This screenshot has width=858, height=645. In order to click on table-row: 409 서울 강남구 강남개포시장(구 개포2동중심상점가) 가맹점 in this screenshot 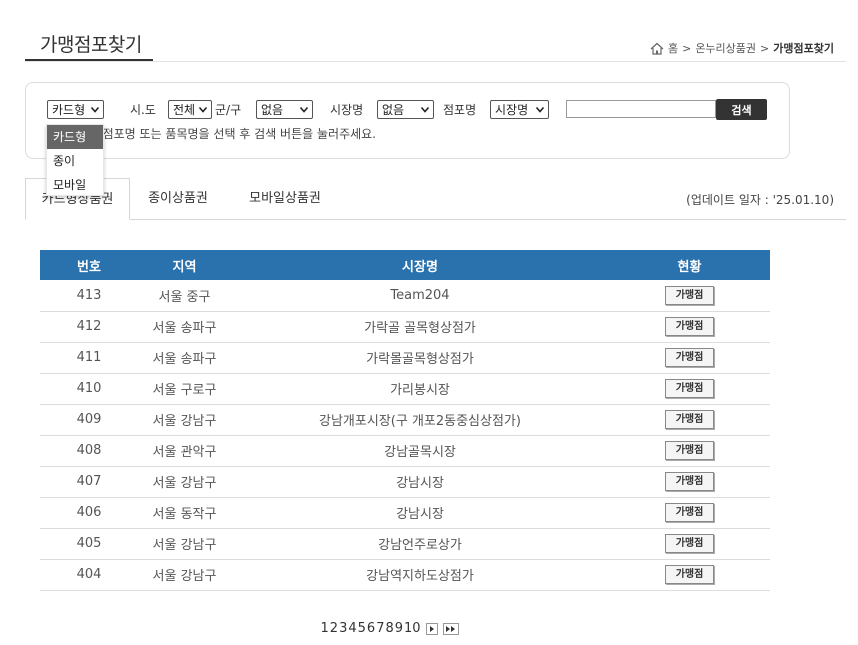, I will do `click(405, 420)`.